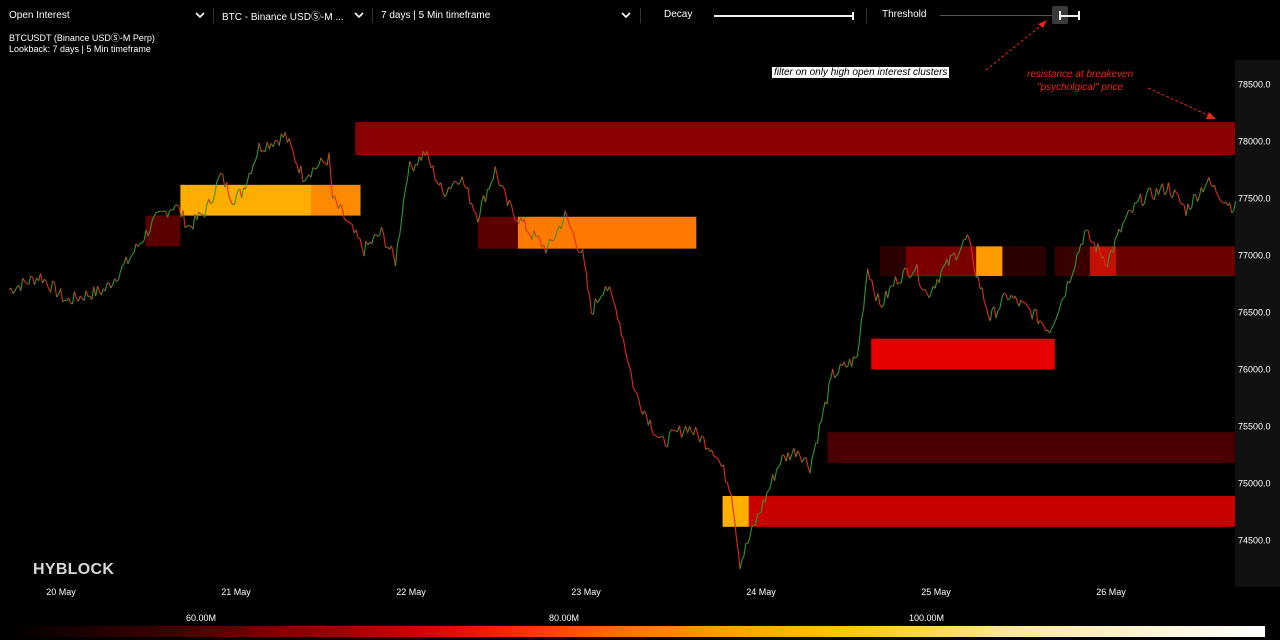 This screenshot has height=640, width=1280. Describe the element at coordinates (1254, 313) in the screenshot. I see `y-tick-label: 76500.0` at that location.